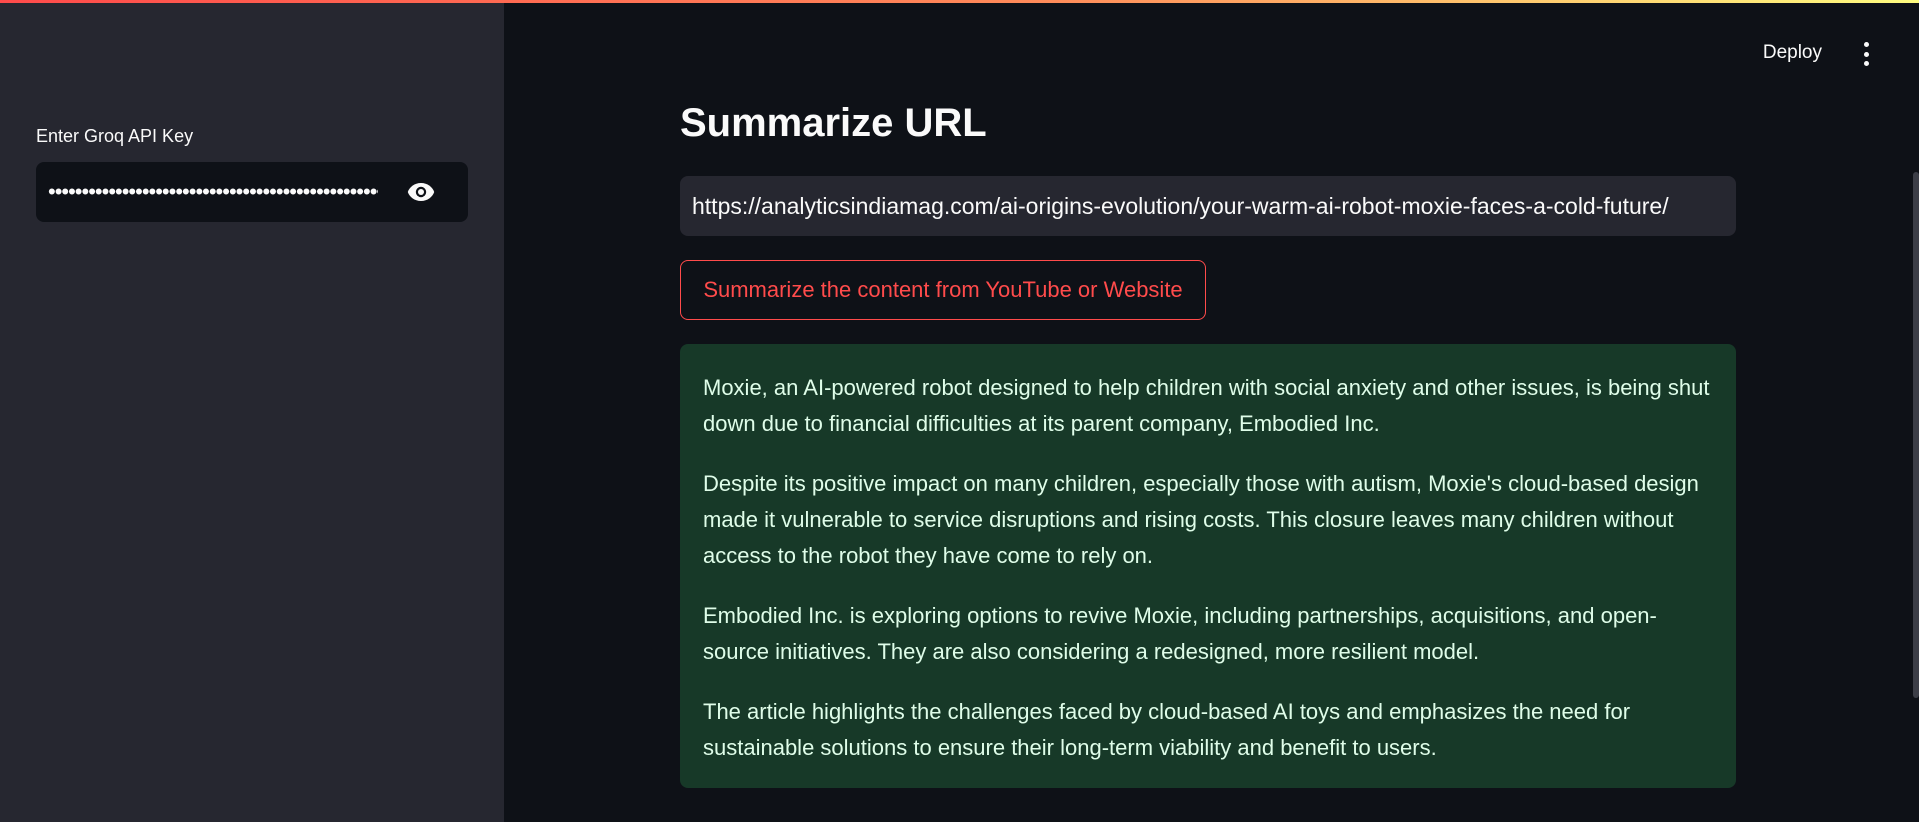 The image size is (1919, 822). Describe the element at coordinates (213, 192) in the screenshot. I see `api-key-input` at that location.